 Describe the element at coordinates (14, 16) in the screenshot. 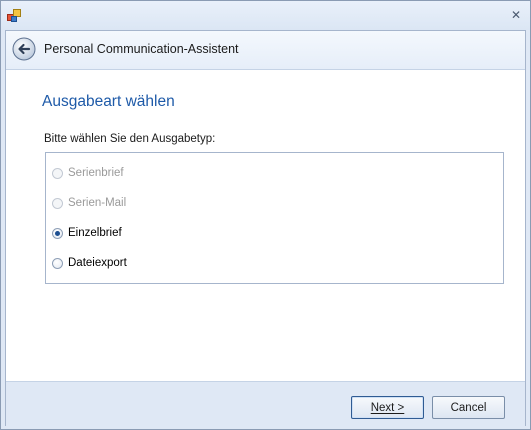

I see `app-icon` at that location.